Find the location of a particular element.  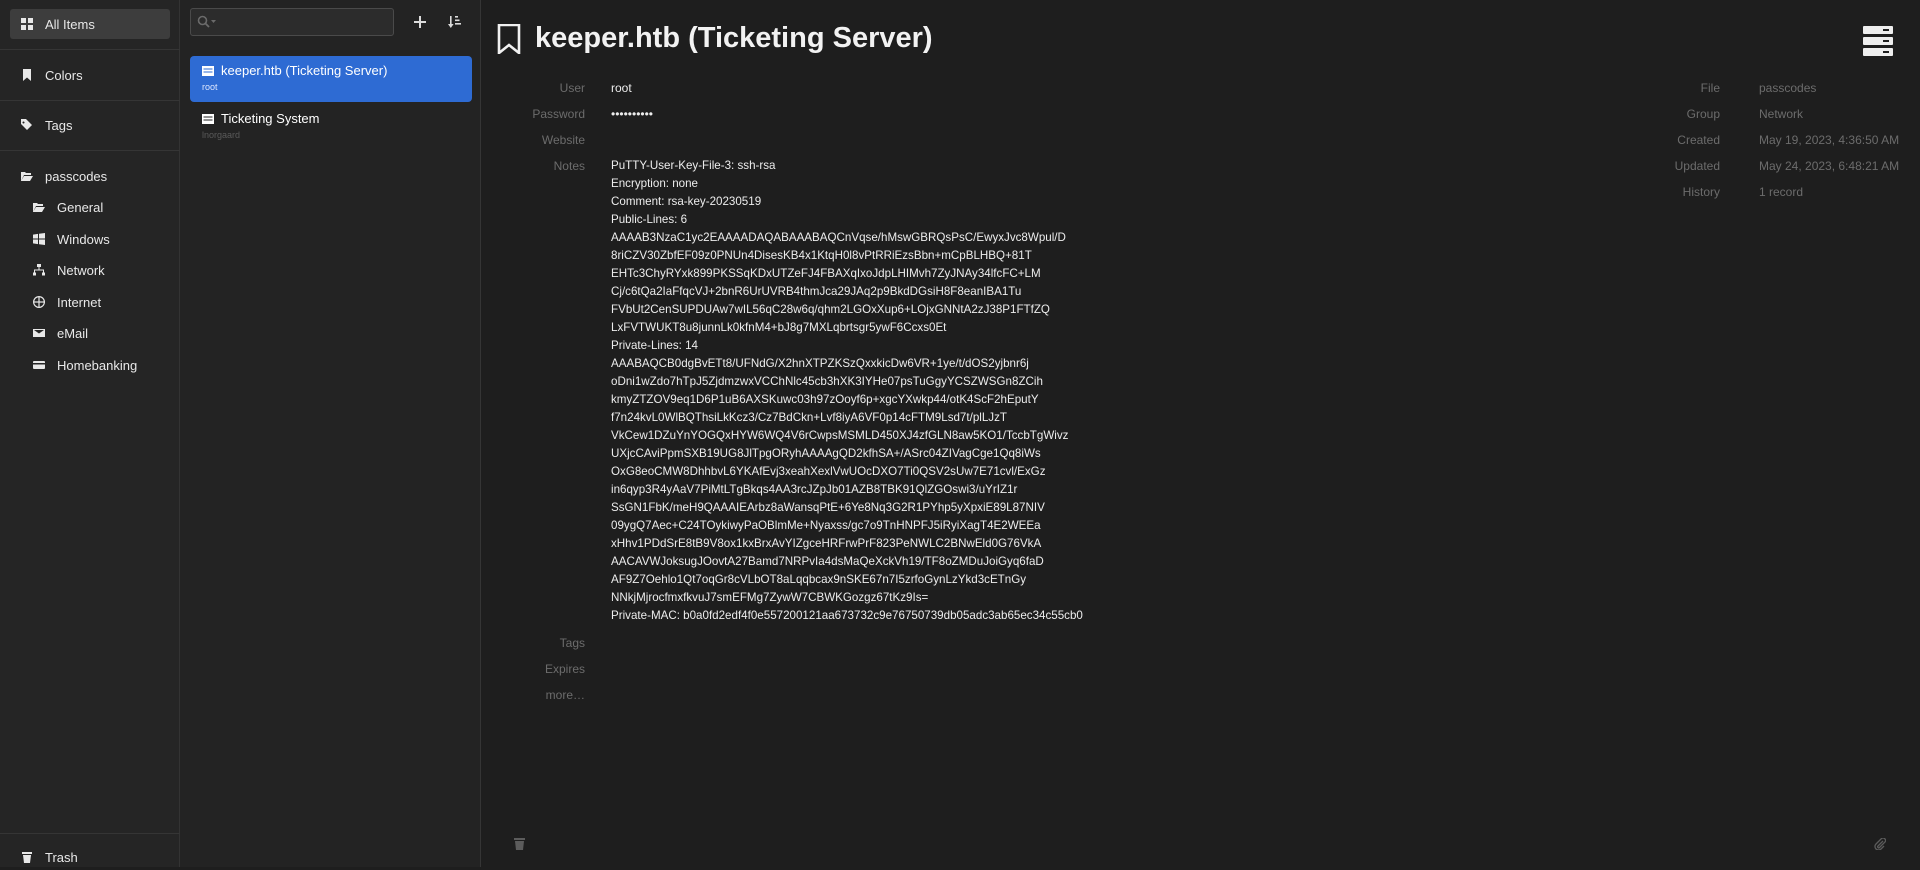

grid-icon is located at coordinates (27, 24).